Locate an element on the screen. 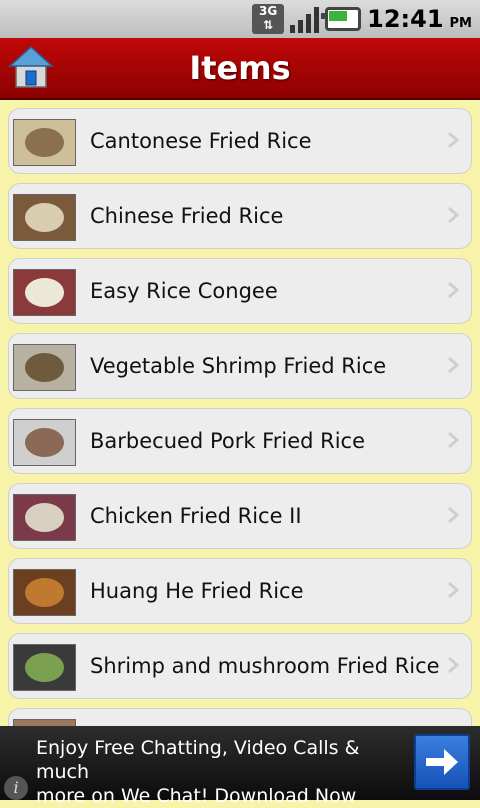  page-title: Items is located at coordinates (240, 68).